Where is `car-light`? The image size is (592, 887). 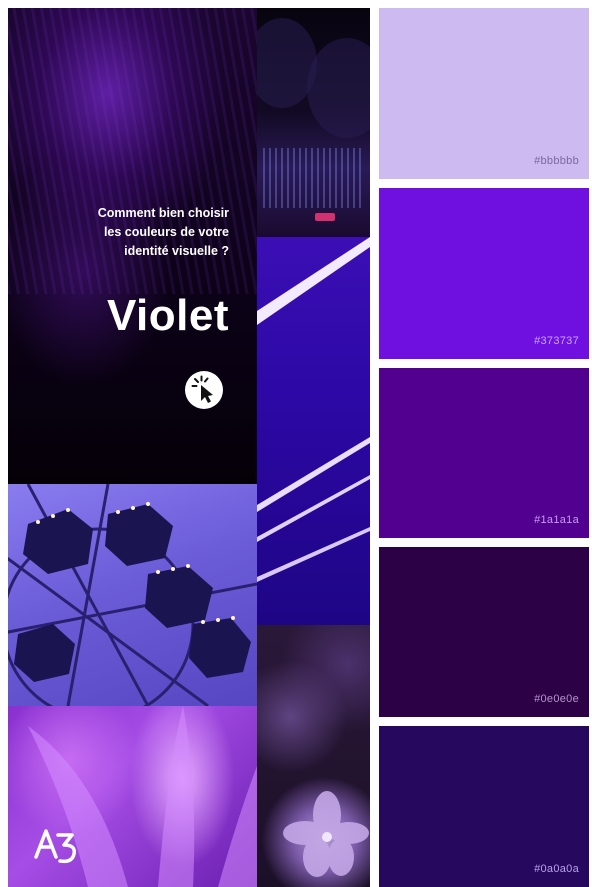 car-light is located at coordinates (325, 217).